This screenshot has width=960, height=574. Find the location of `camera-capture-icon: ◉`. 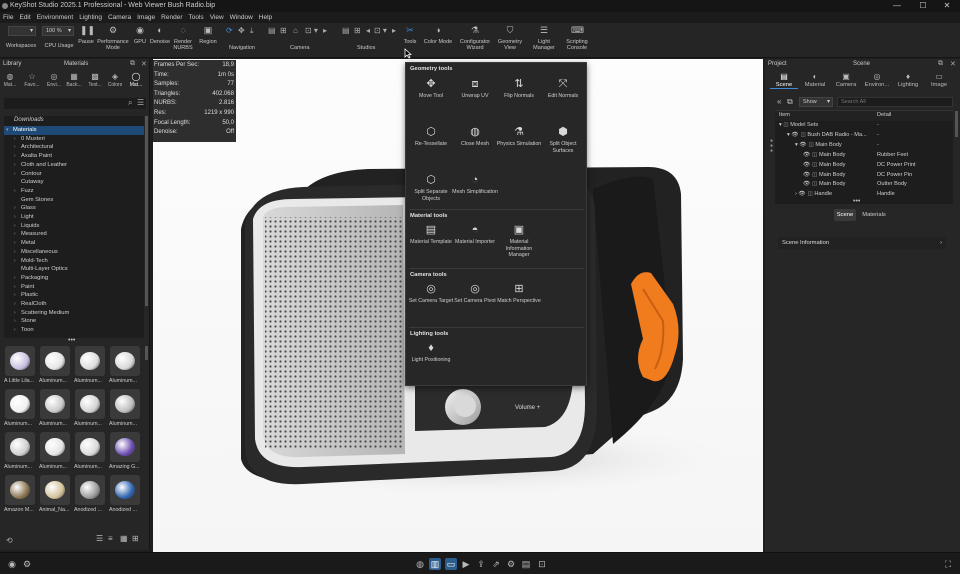

camera-capture-icon: ◉ is located at coordinates (12, 564).